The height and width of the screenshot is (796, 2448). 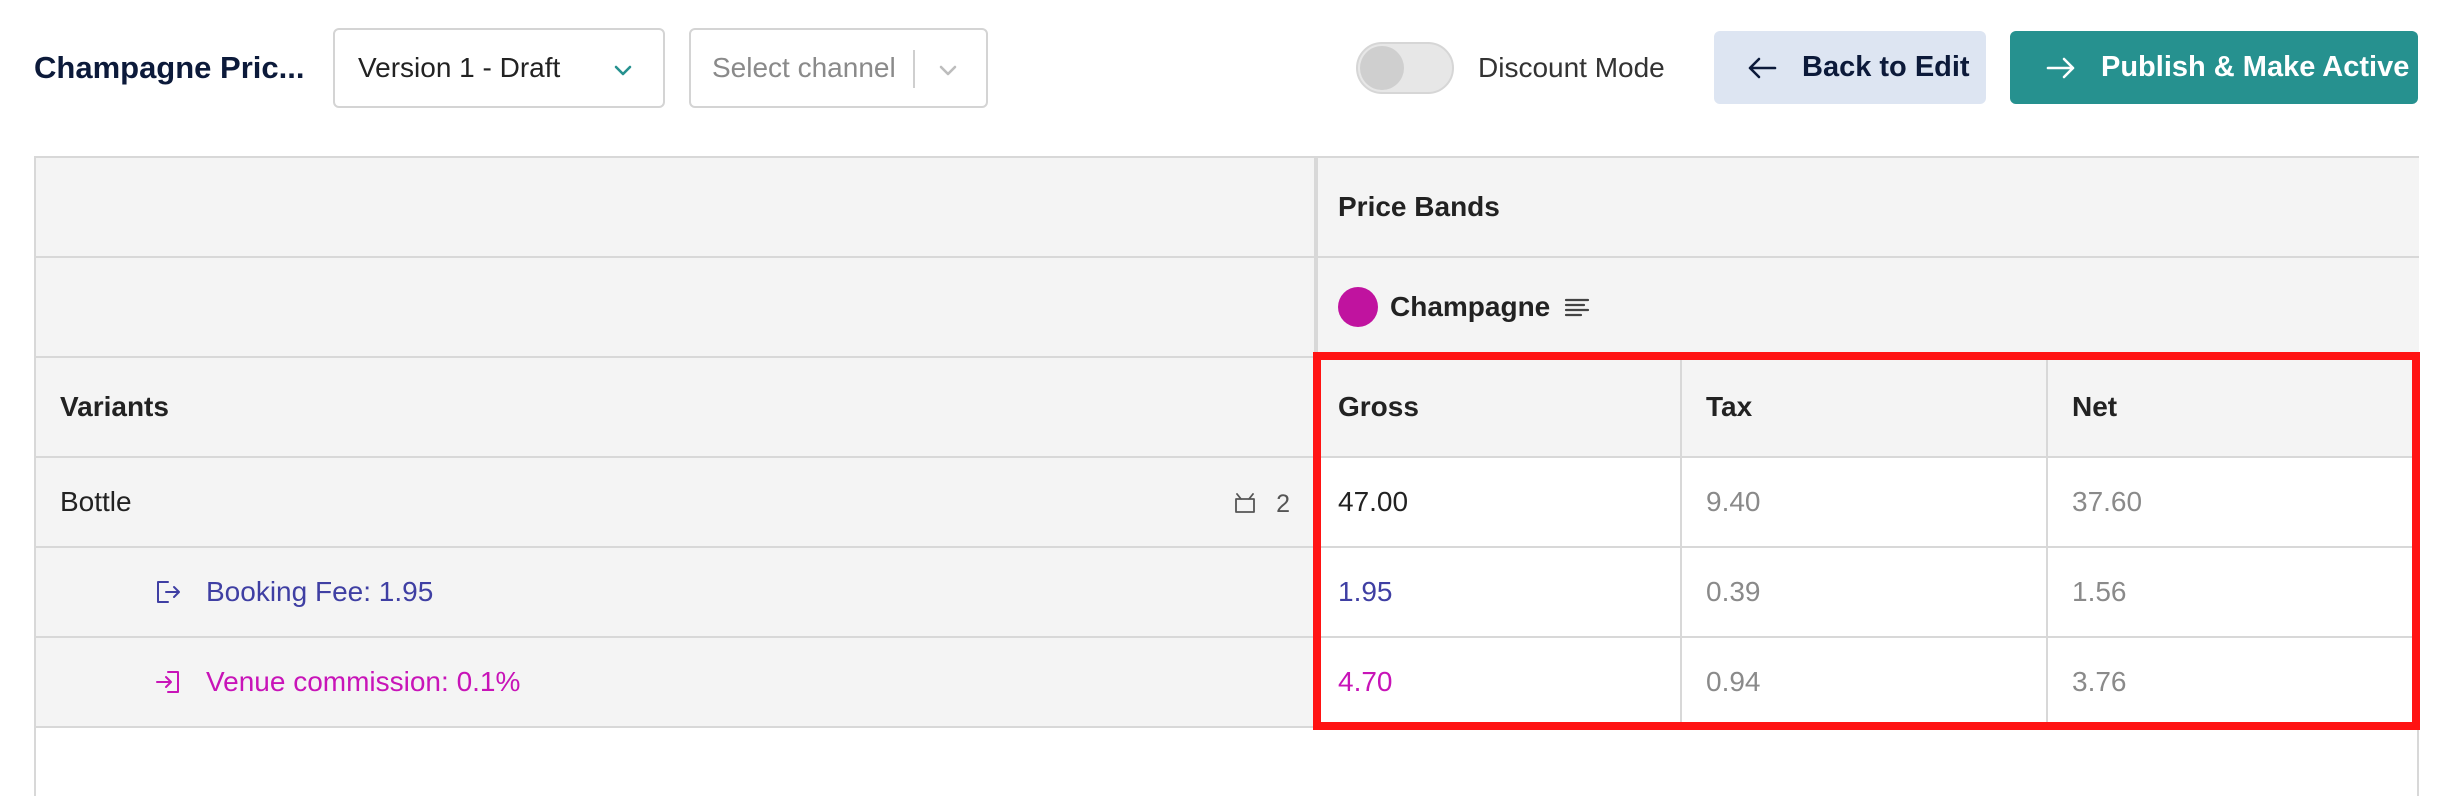 I want to click on fee-in-icon, so click(x=167, y=682).